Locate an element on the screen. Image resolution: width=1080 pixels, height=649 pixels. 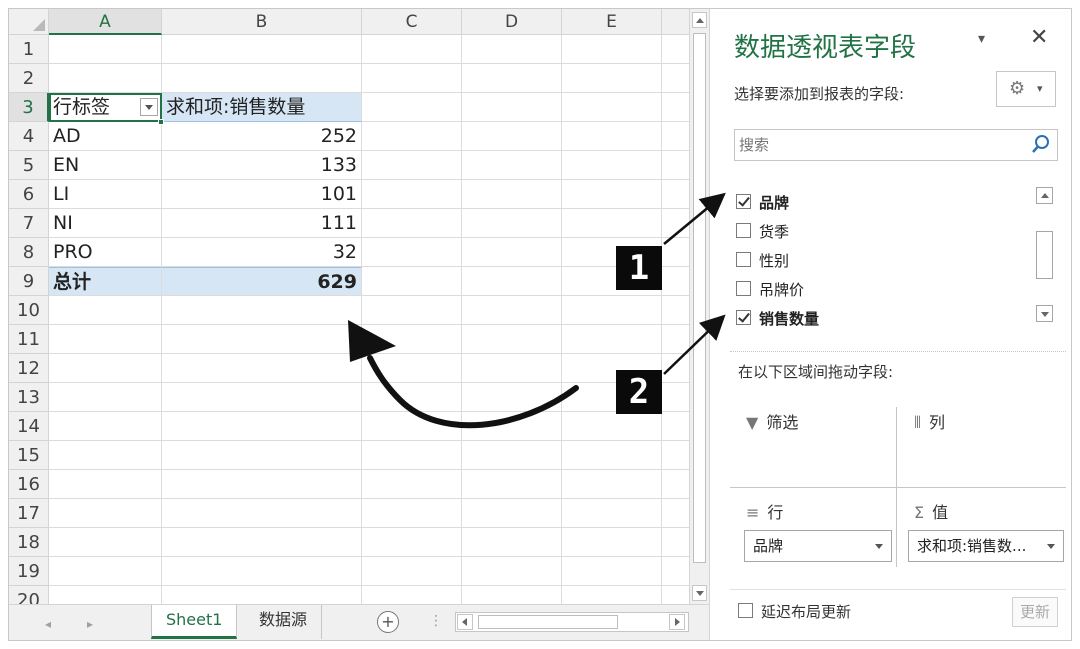
select-all-corner is located at coordinates (29, 22).